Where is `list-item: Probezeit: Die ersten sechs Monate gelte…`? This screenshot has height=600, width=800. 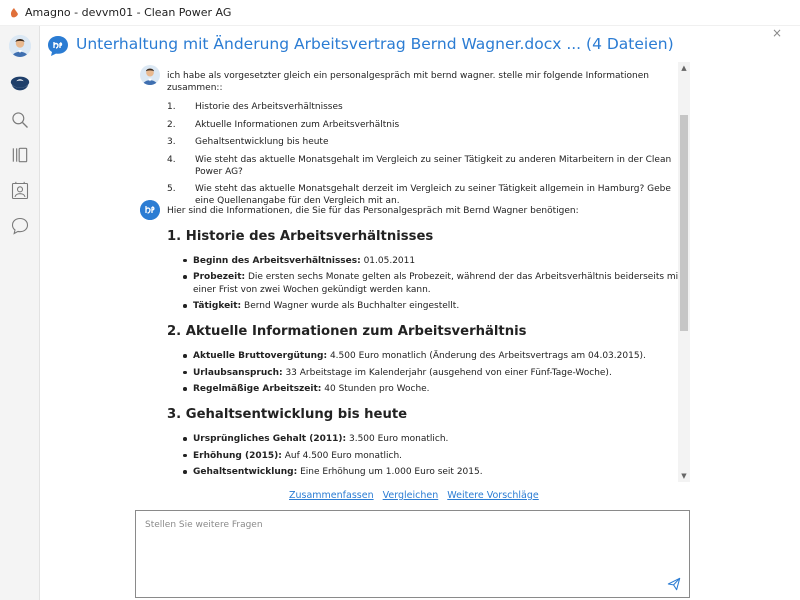
list-item: Probezeit: Die ersten sechs Monate gelte… is located at coordinates (435, 283).